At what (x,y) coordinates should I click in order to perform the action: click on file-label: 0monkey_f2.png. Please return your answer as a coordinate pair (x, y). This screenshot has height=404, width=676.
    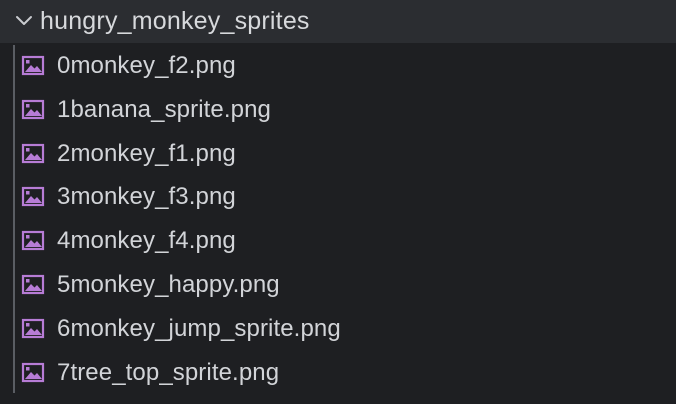
    Looking at the image, I should click on (146, 65).